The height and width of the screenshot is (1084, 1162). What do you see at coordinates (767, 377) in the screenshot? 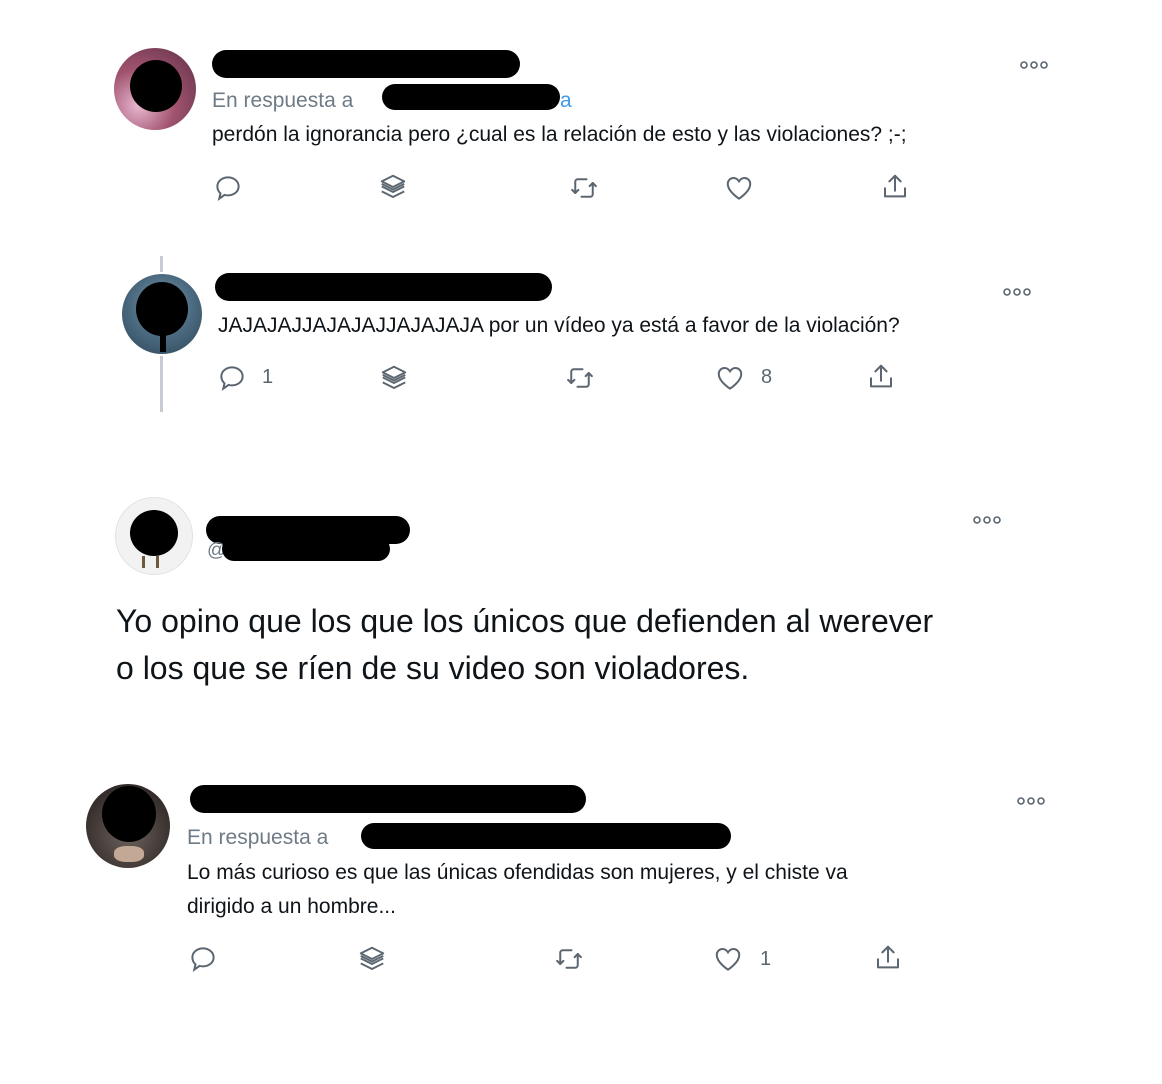
I see `like-count: 8` at bounding box center [767, 377].